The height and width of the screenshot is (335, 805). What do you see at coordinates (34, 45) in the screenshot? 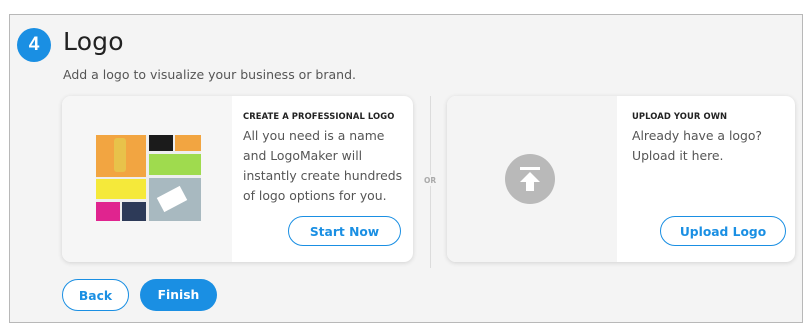
I see `step-number-badge: 4` at bounding box center [34, 45].